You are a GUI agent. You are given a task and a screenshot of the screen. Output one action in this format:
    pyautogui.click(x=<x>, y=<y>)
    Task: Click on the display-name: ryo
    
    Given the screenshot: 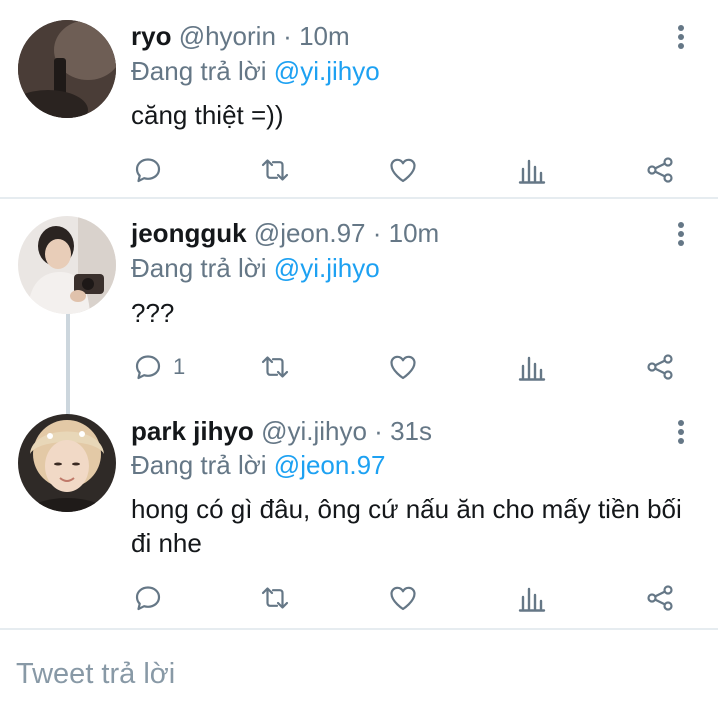 What is the action you would take?
    pyautogui.click(x=151, y=36)
    